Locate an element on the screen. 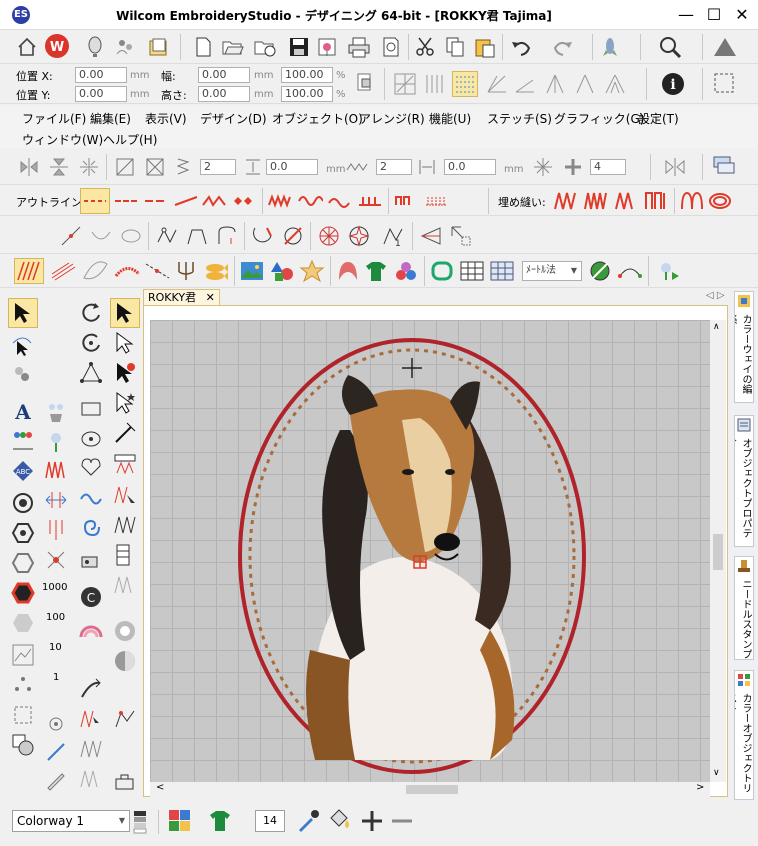 Image resolution: width=758 pixels, height=846 pixels. fill-spiral-icon is located at coordinates (720, 201).